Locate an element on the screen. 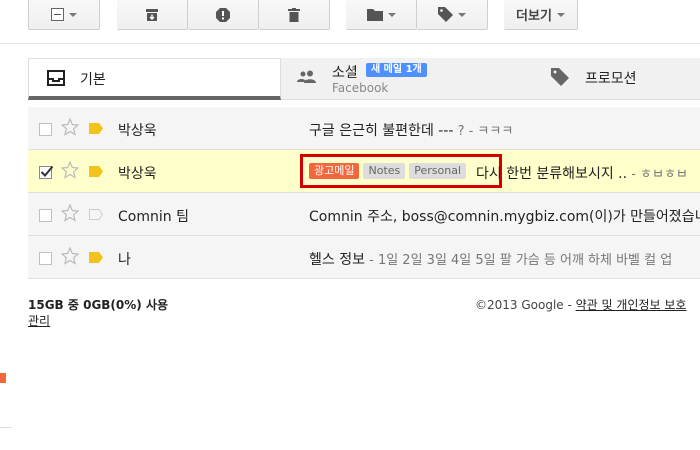 This screenshot has height=450, width=700. label-chip-personal: Personal is located at coordinates (438, 171).